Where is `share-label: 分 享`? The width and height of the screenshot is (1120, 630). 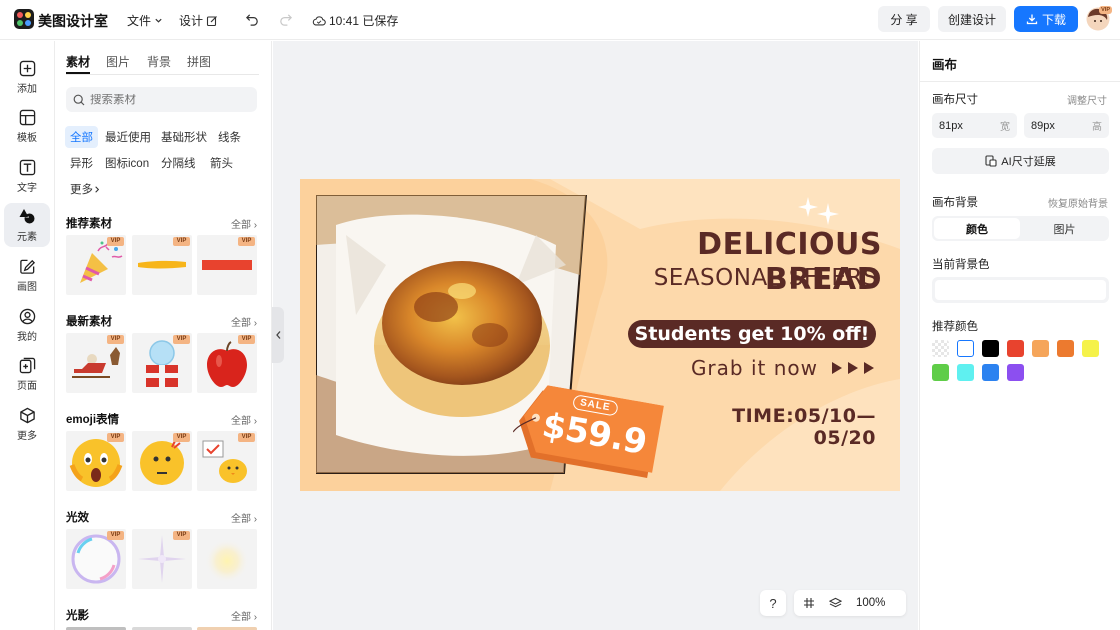 share-label: 分 享 is located at coordinates (904, 19).